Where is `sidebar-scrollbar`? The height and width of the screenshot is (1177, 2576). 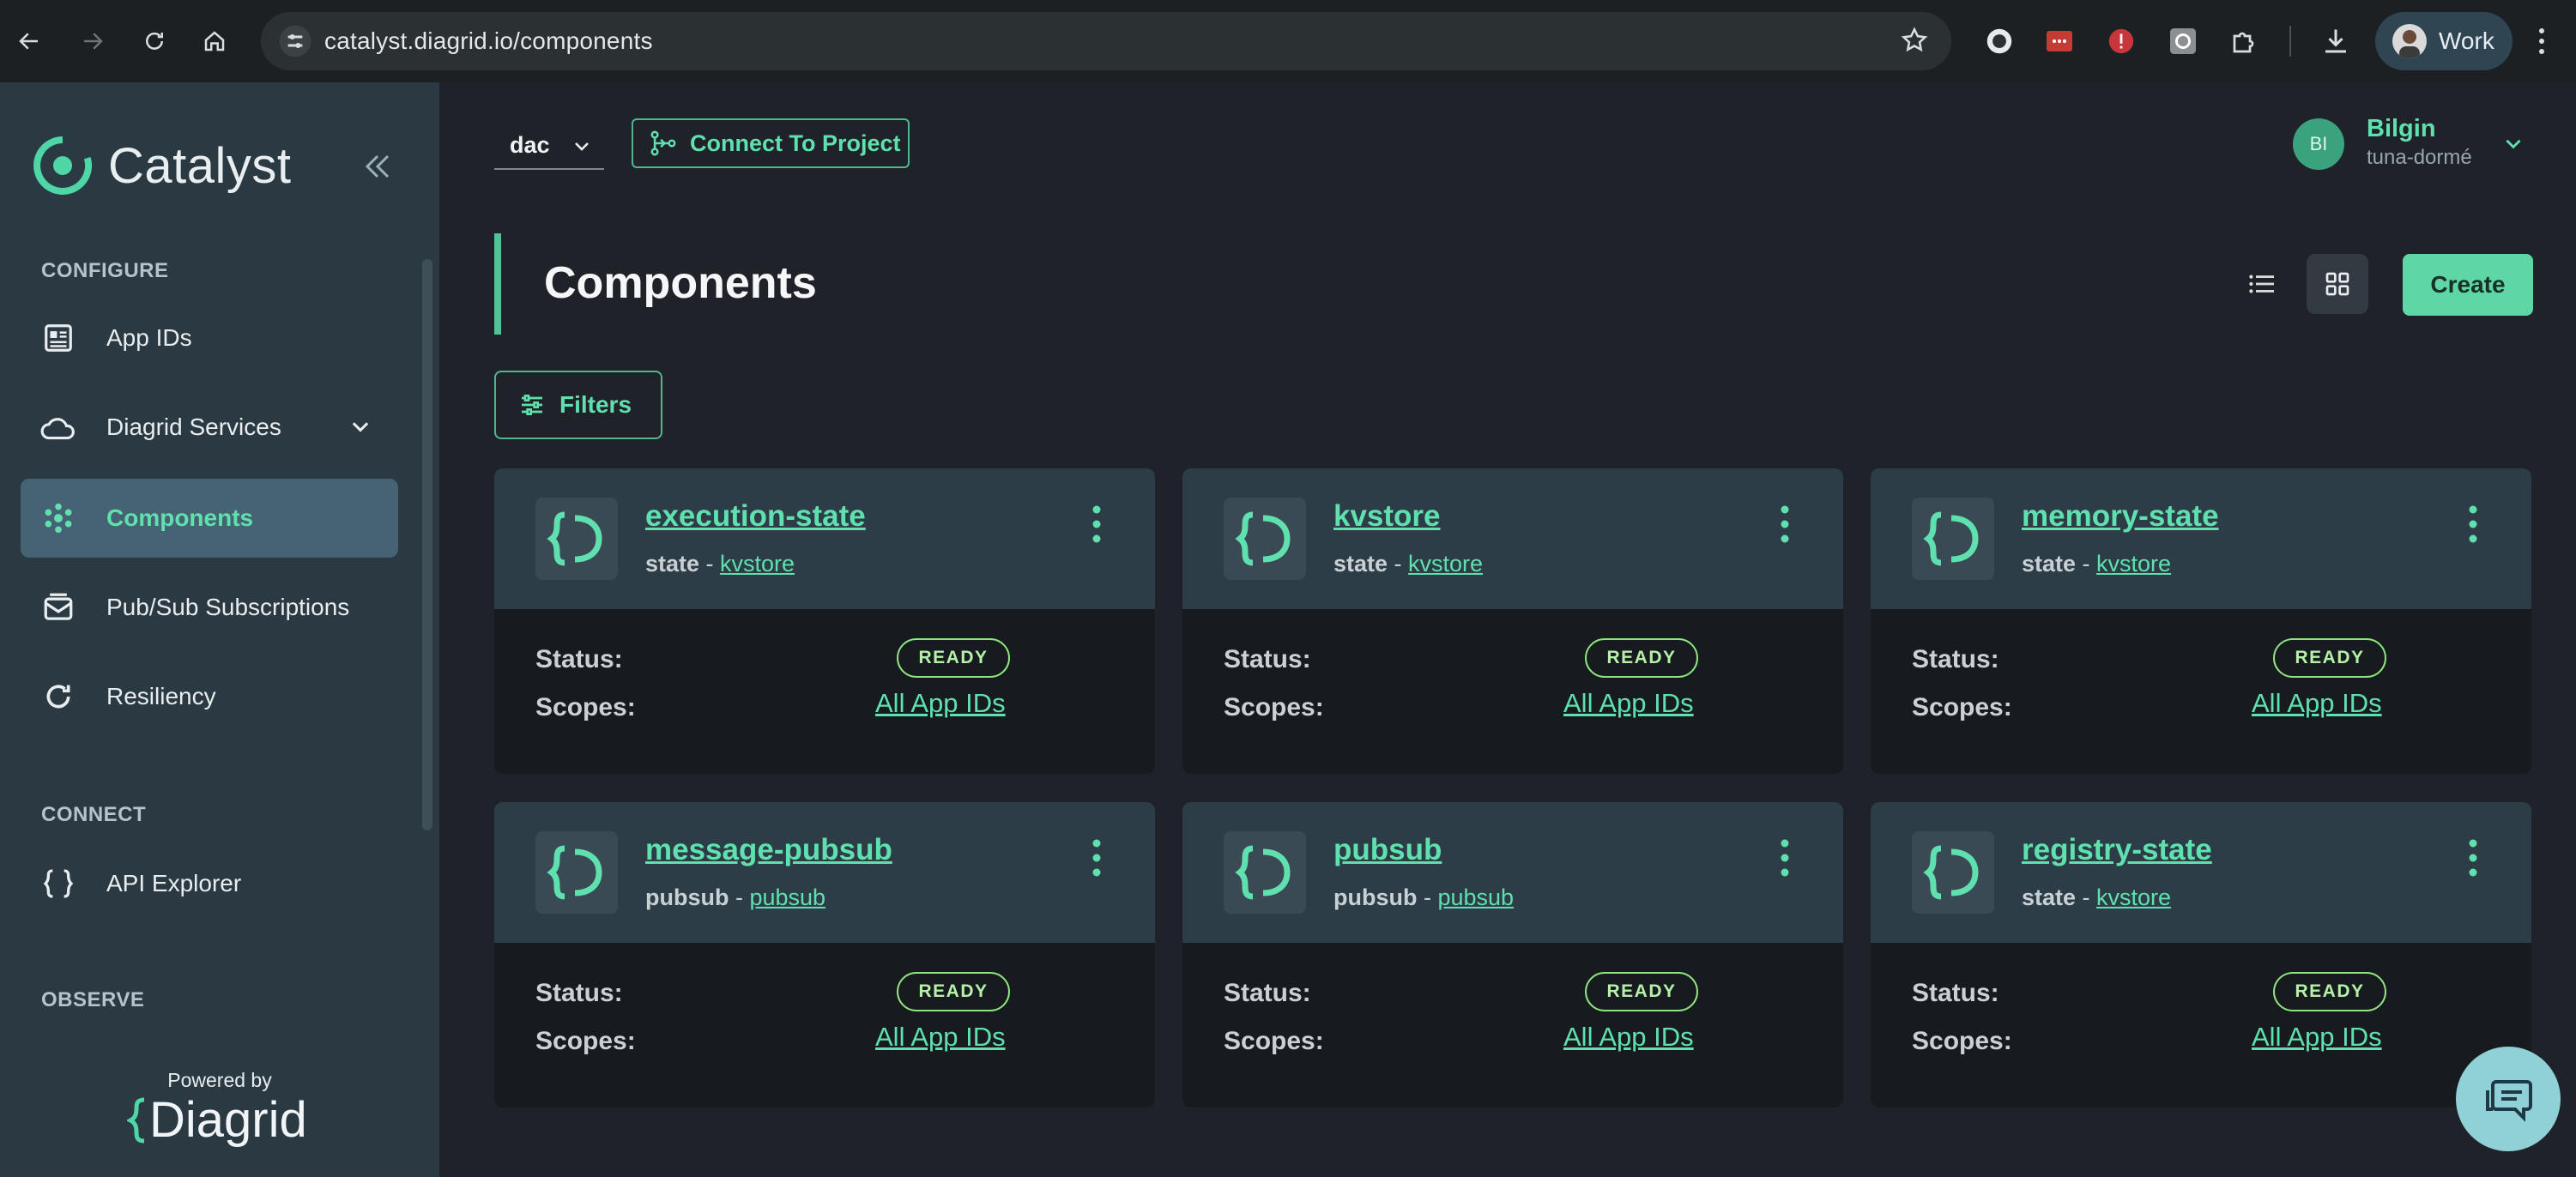
sidebar-scrollbar is located at coordinates (427, 544).